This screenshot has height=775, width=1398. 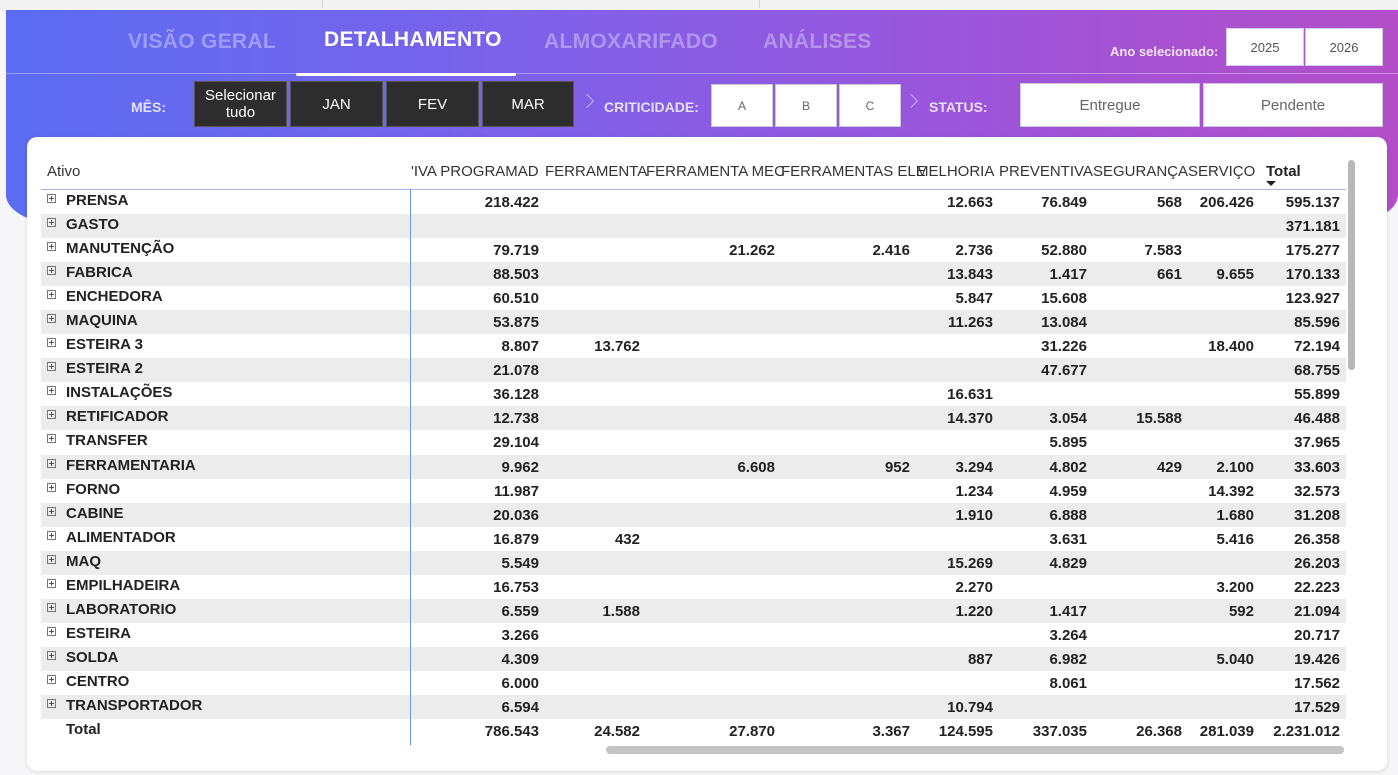 What do you see at coordinates (528, 104) in the screenshot?
I see `month-mar-button: MAR` at bounding box center [528, 104].